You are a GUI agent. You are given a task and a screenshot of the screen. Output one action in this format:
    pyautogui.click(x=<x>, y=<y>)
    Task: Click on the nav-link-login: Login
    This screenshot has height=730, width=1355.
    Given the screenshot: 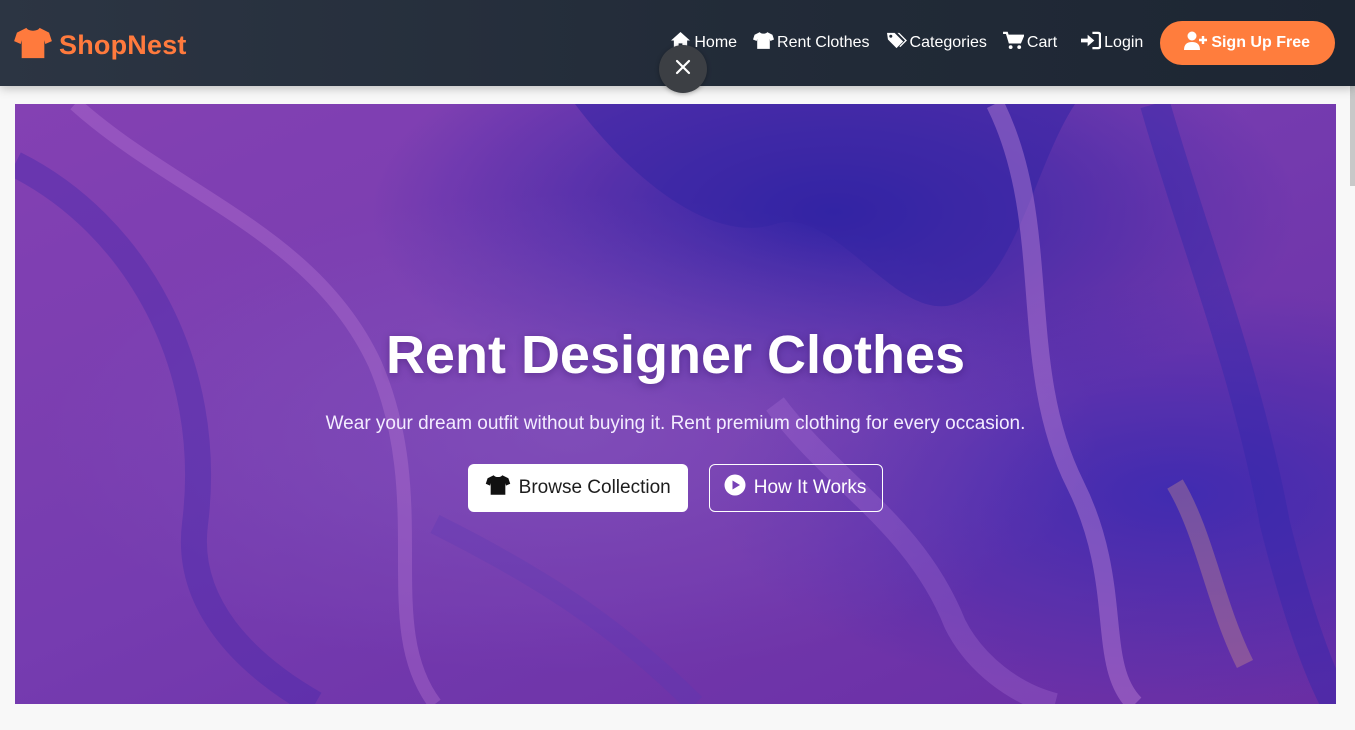 What is the action you would take?
    pyautogui.click(x=1111, y=43)
    